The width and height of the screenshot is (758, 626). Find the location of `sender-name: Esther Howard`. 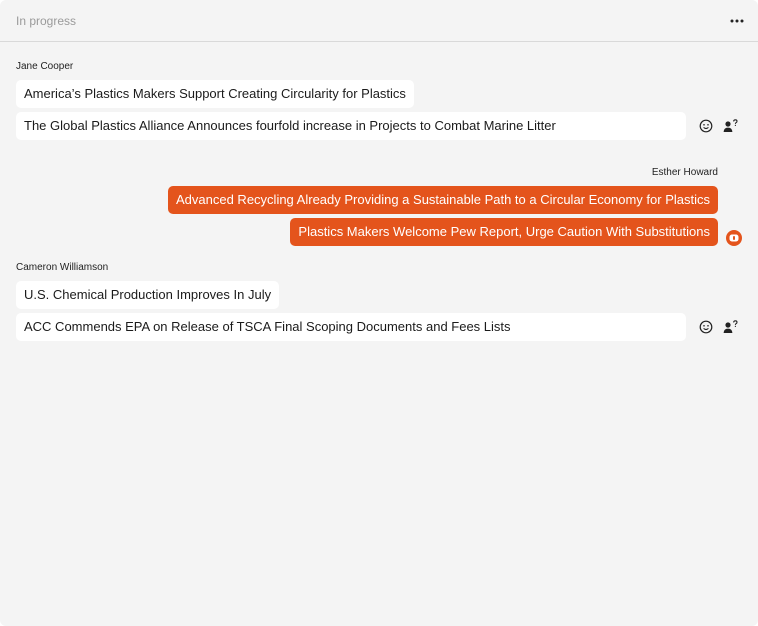

sender-name: Esther Howard is located at coordinates (684, 172).